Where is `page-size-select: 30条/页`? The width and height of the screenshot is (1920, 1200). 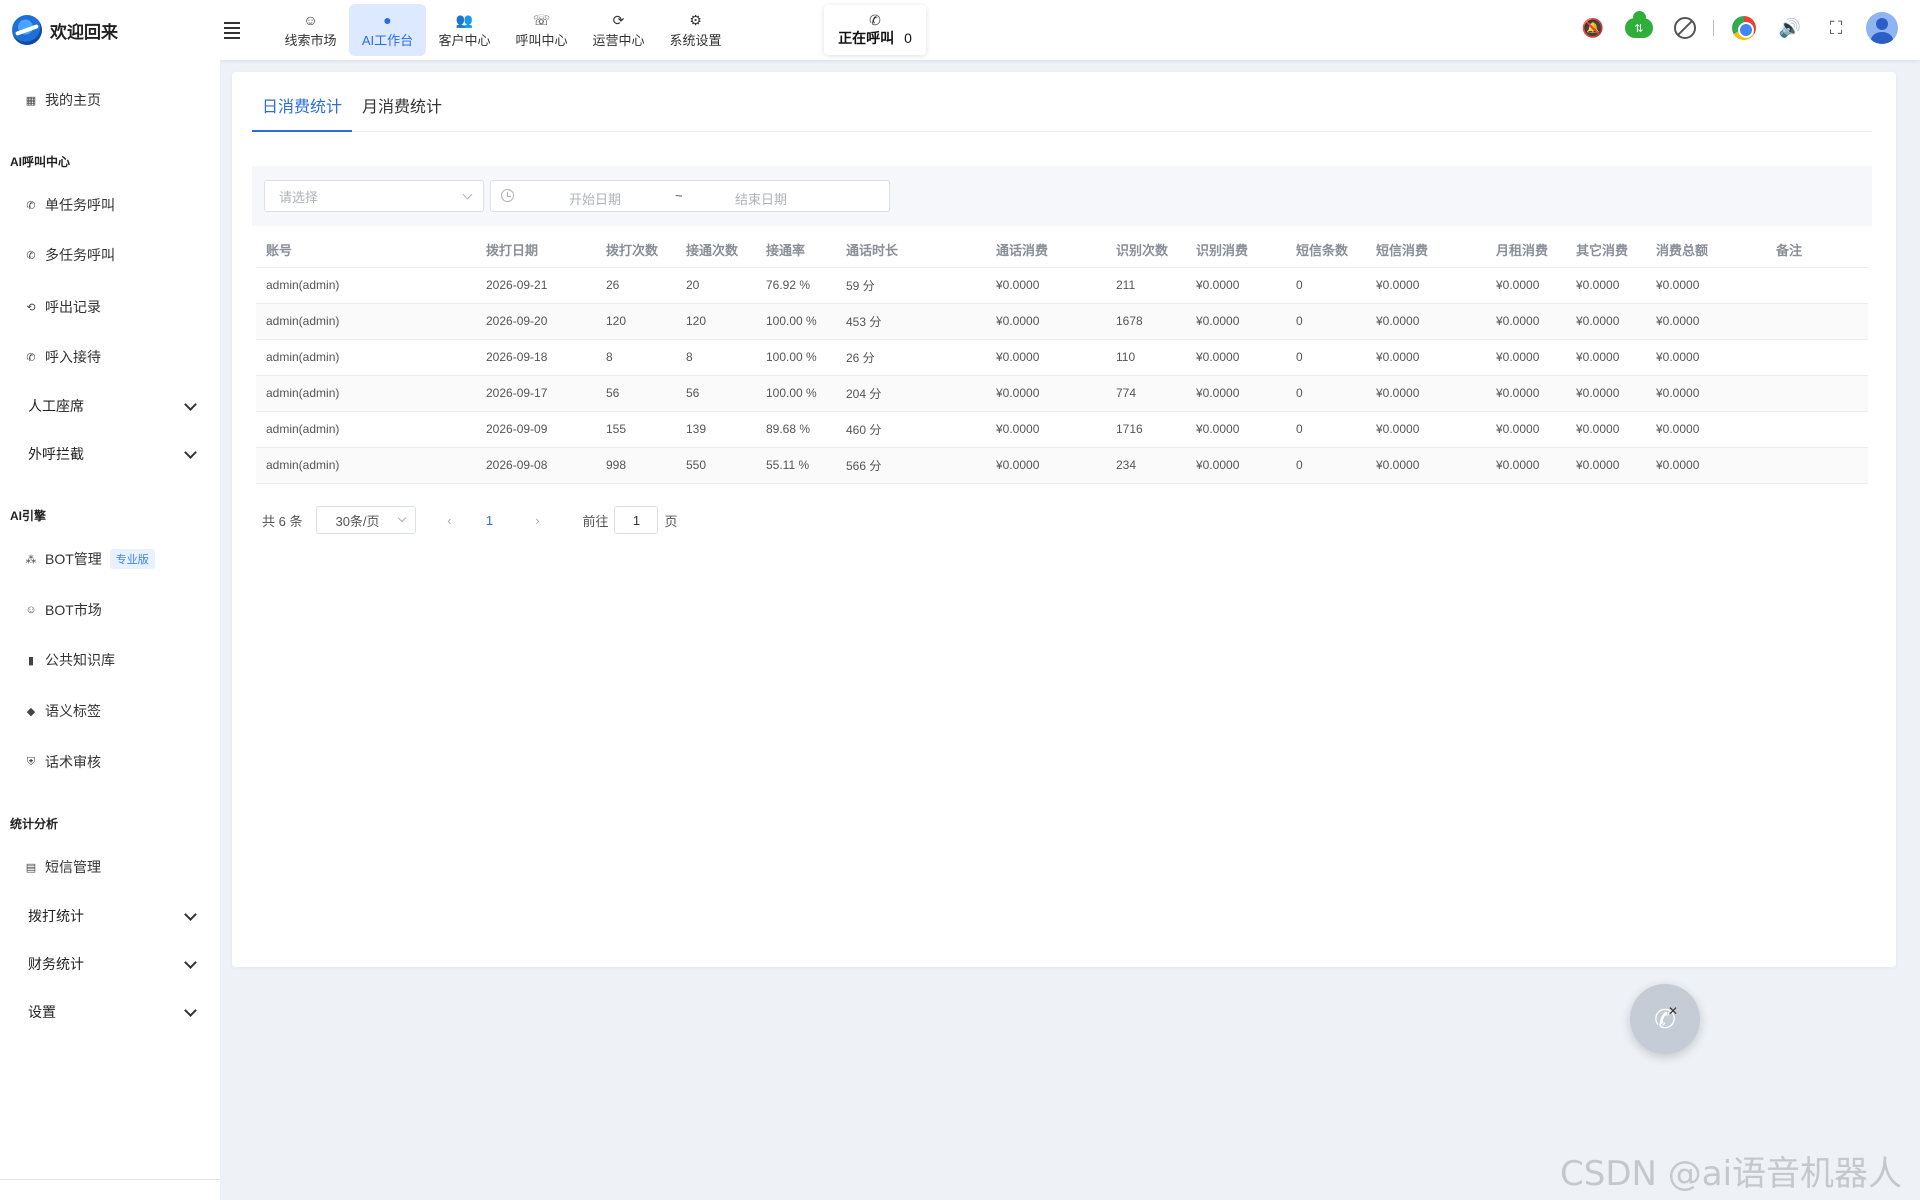
page-size-select: 30条/页 is located at coordinates (366, 520).